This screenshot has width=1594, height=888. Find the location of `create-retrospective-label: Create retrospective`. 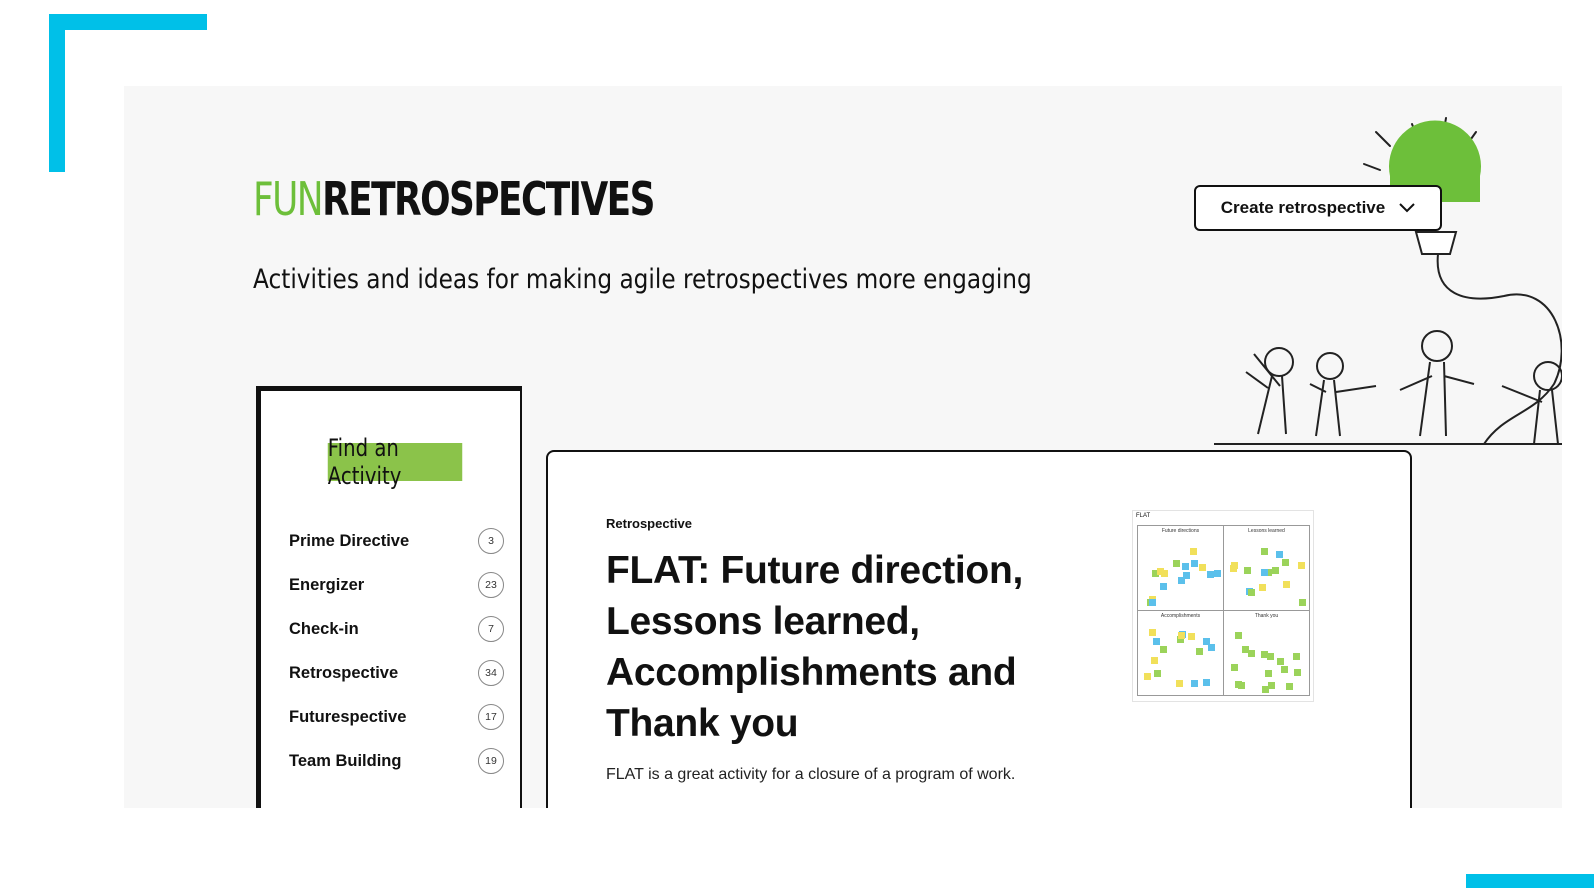

create-retrospective-label: Create retrospective is located at coordinates (1303, 207).